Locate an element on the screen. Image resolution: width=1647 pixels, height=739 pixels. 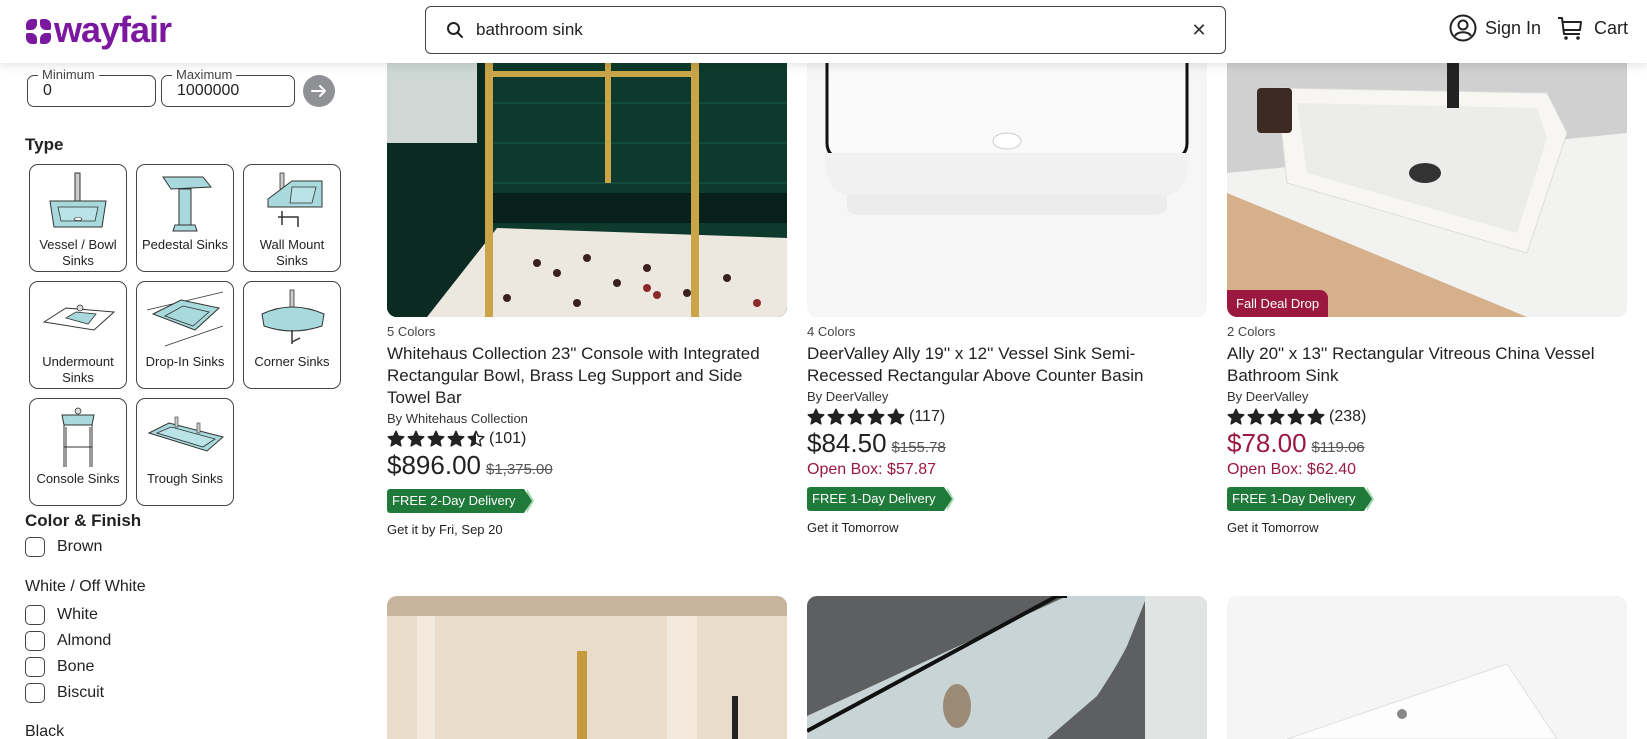
cart-icon is located at coordinates (1570, 28).